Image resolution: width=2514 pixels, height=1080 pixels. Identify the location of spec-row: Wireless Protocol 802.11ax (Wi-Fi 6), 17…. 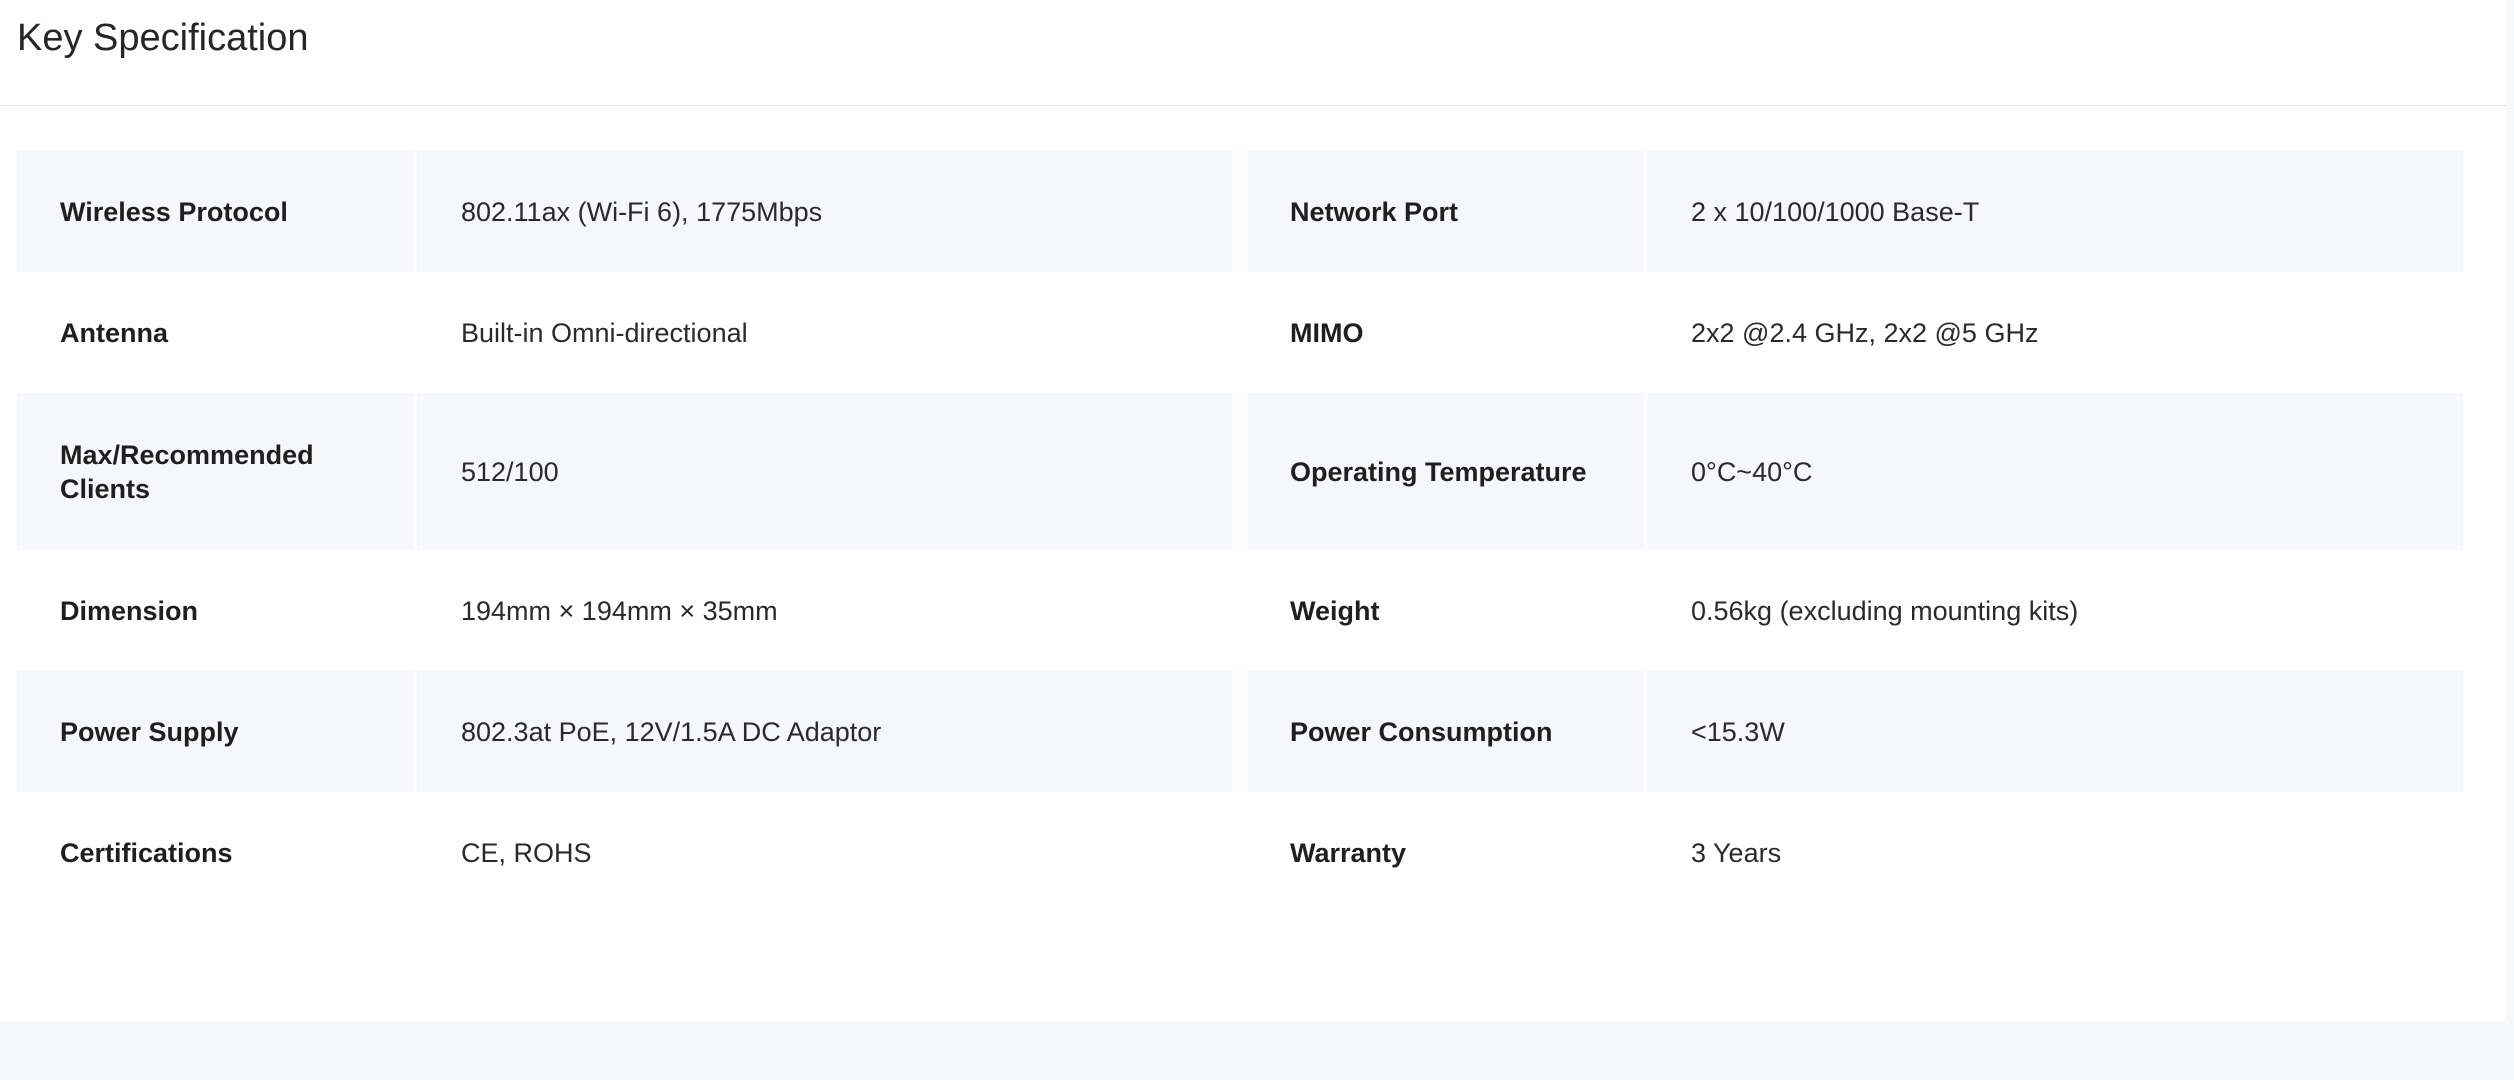
(1240, 211).